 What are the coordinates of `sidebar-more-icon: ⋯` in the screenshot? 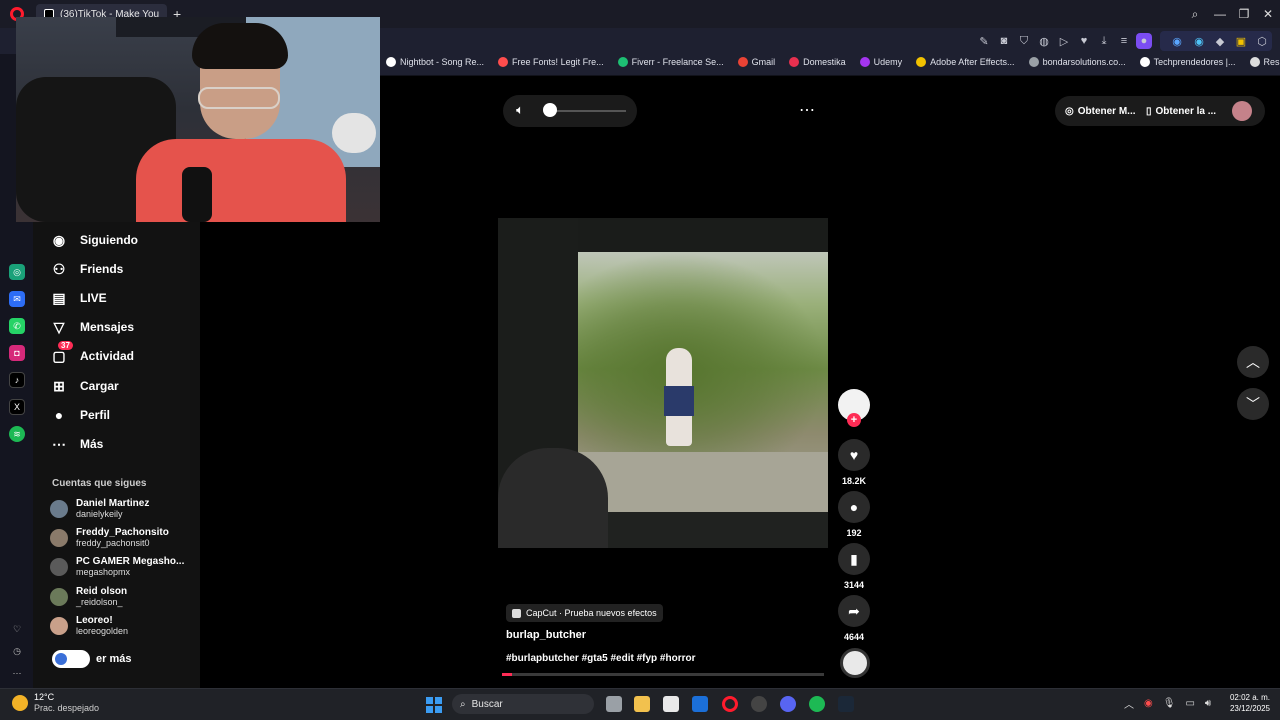 It's located at (17, 673).